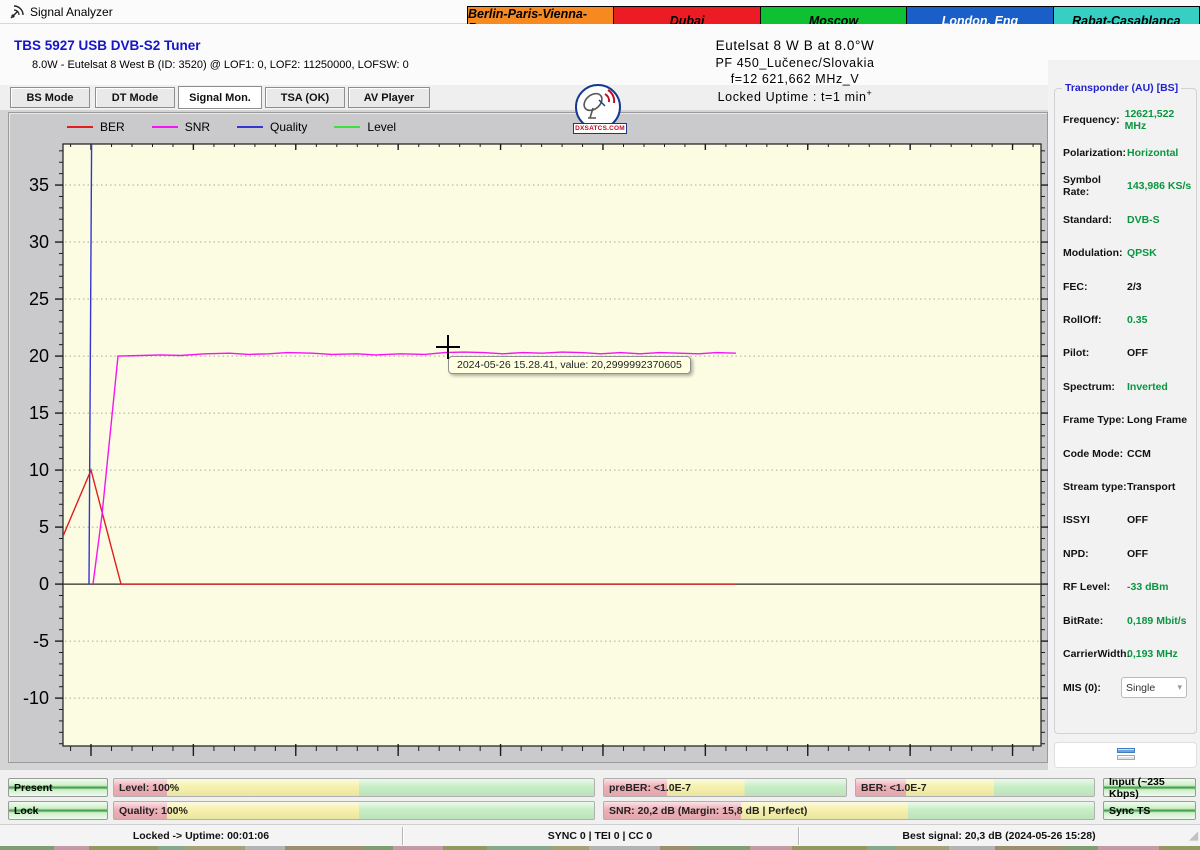 This screenshot has width=1200, height=850. I want to click on frequency-title: f=12 621,662 MHz_V, so click(795, 79).